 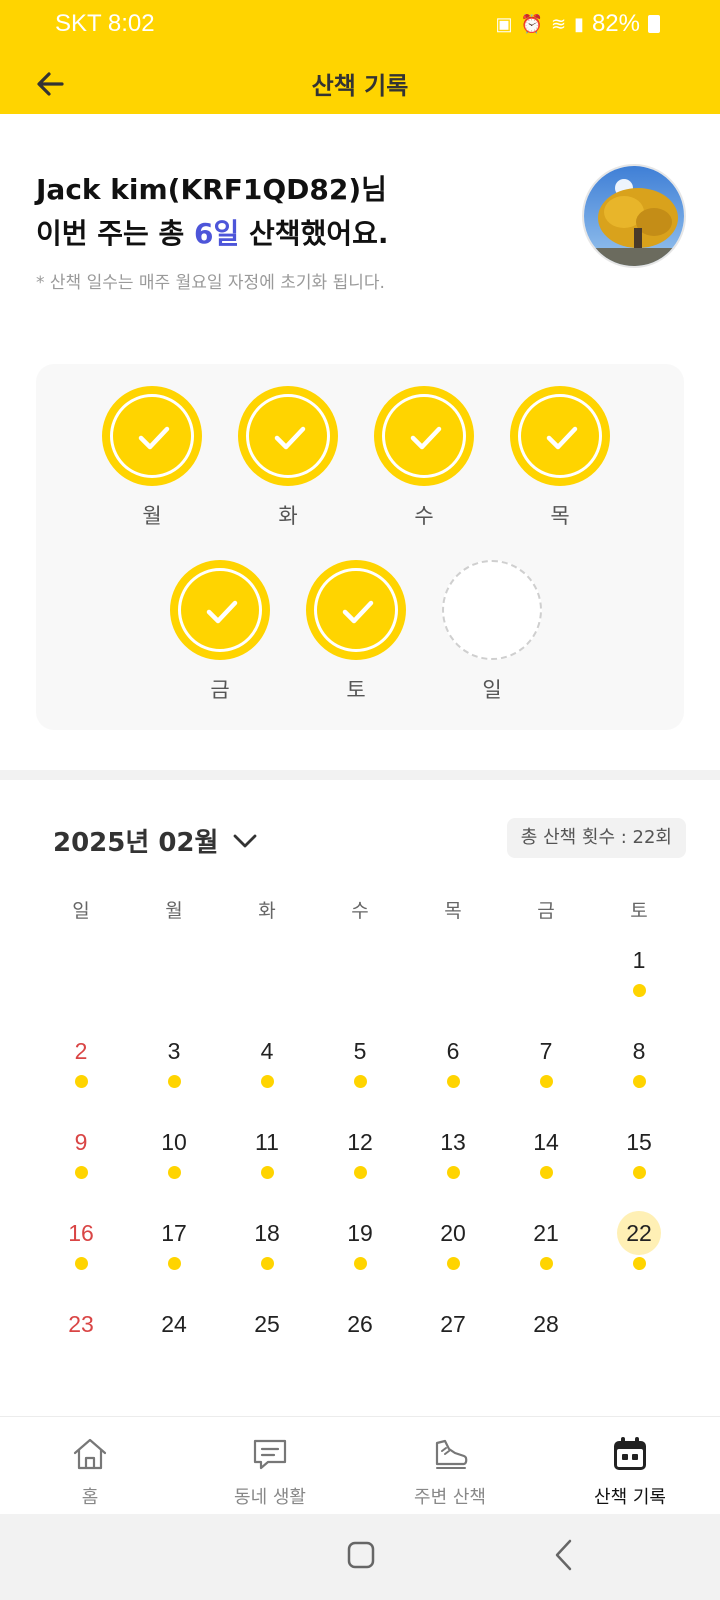 I want to click on day-number: 8, so click(x=639, y=1051).